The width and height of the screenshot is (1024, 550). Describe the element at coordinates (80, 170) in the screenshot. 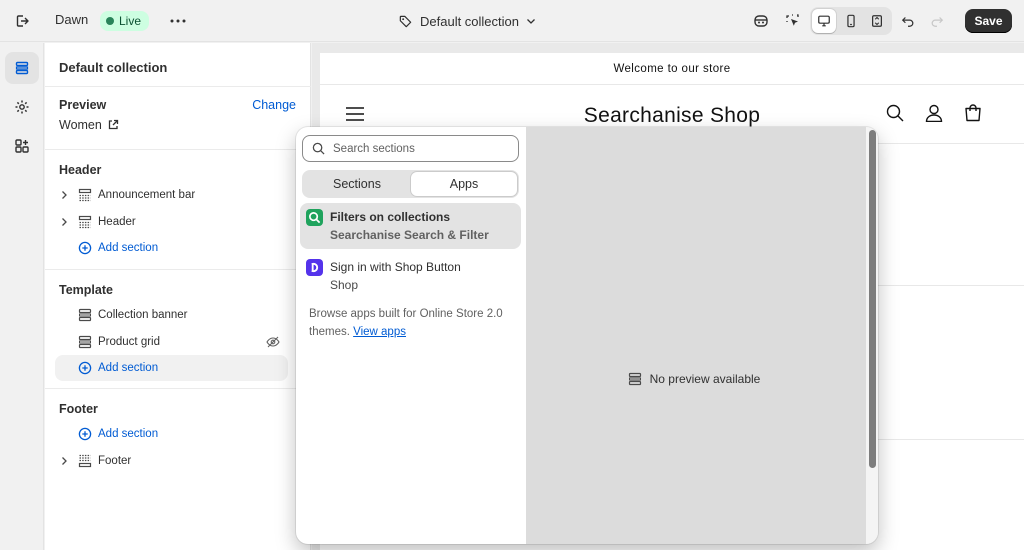

I see `header-group-title: Header` at that location.